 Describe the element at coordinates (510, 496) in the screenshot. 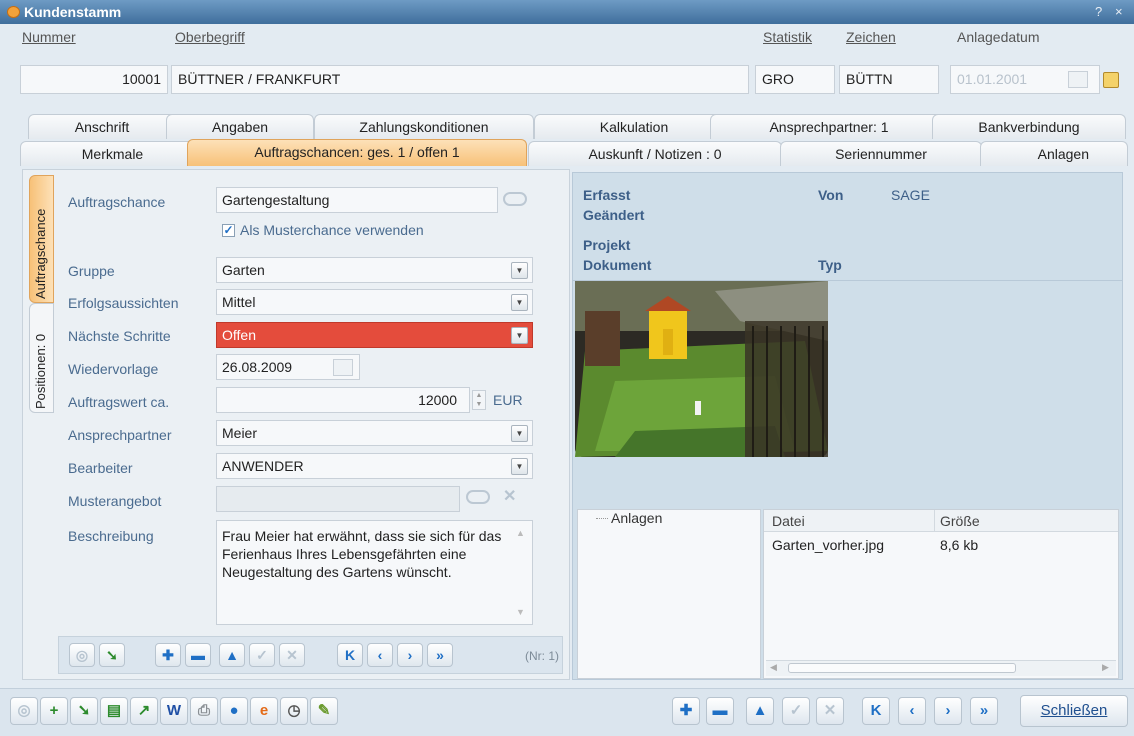

I see `clear-icon: ✕` at that location.